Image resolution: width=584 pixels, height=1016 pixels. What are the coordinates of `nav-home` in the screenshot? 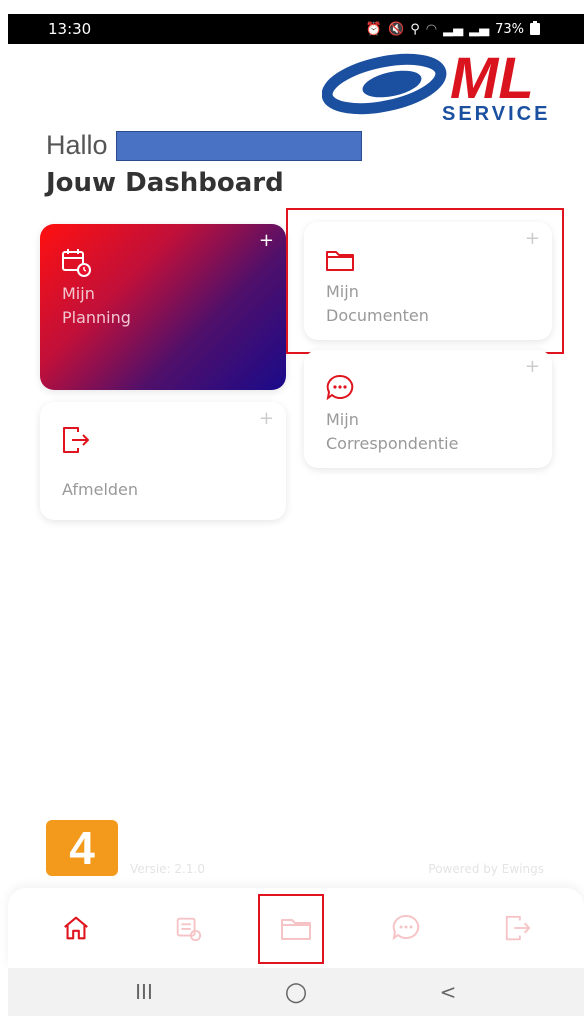 It's located at (76, 928).